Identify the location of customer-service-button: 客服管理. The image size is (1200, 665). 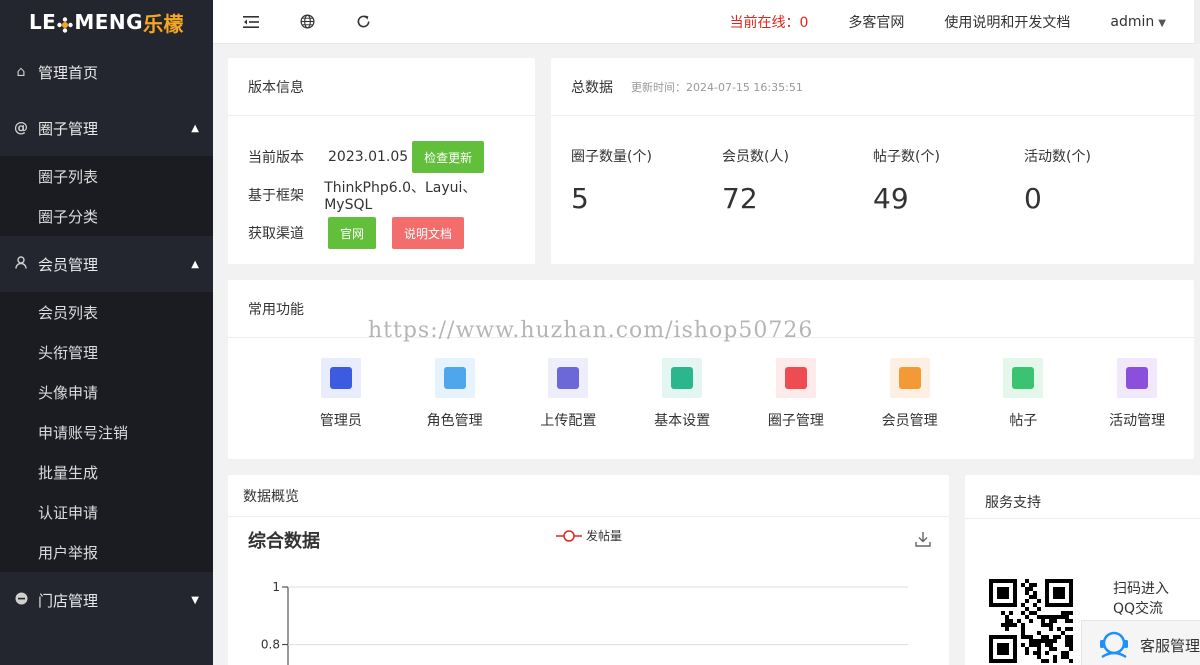
(1140, 642).